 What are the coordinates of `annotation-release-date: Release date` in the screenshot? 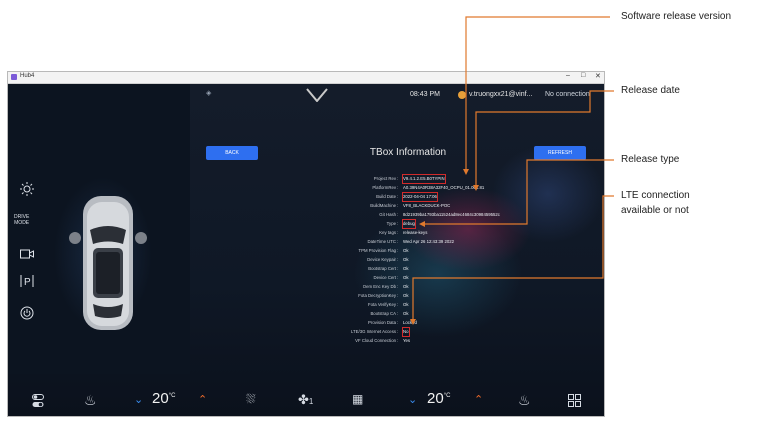 It's located at (650, 90).